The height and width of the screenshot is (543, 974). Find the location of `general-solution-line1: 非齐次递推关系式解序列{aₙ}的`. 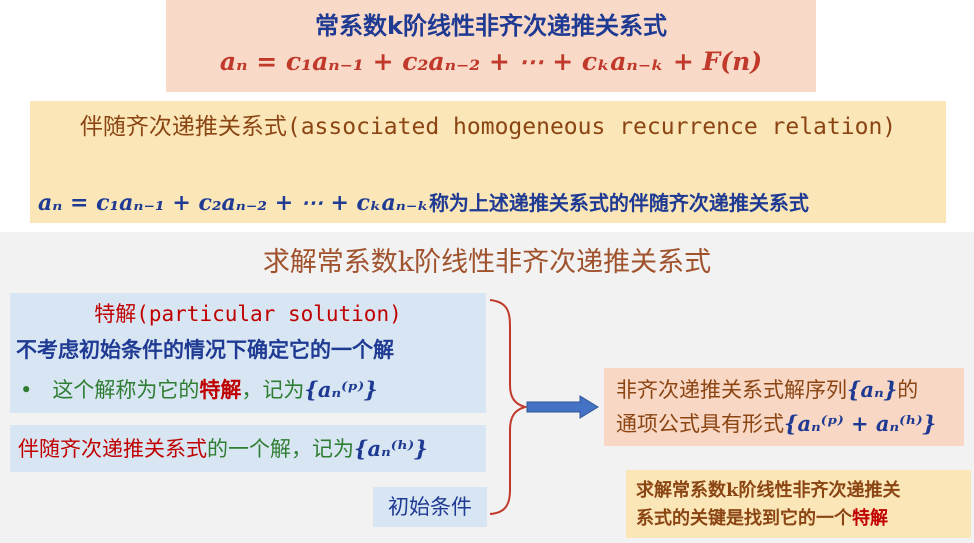

general-solution-line1: 非齐次递推关系式解序列{aₙ}的 is located at coordinates (790, 390).